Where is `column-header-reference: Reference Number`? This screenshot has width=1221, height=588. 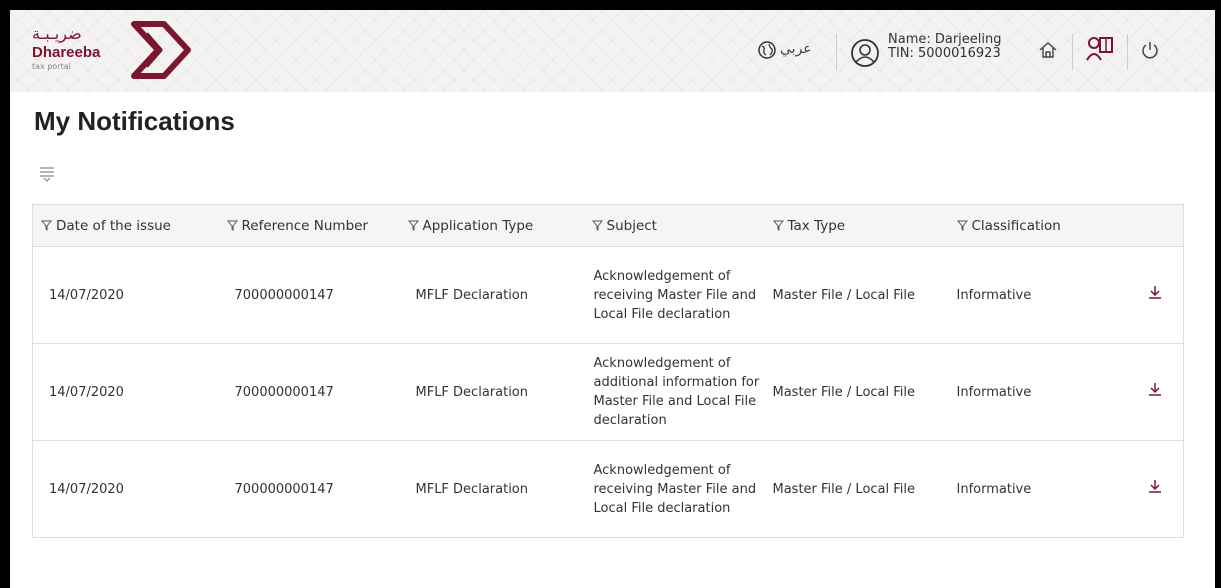
column-header-reference: Reference Number is located at coordinates (309, 225).